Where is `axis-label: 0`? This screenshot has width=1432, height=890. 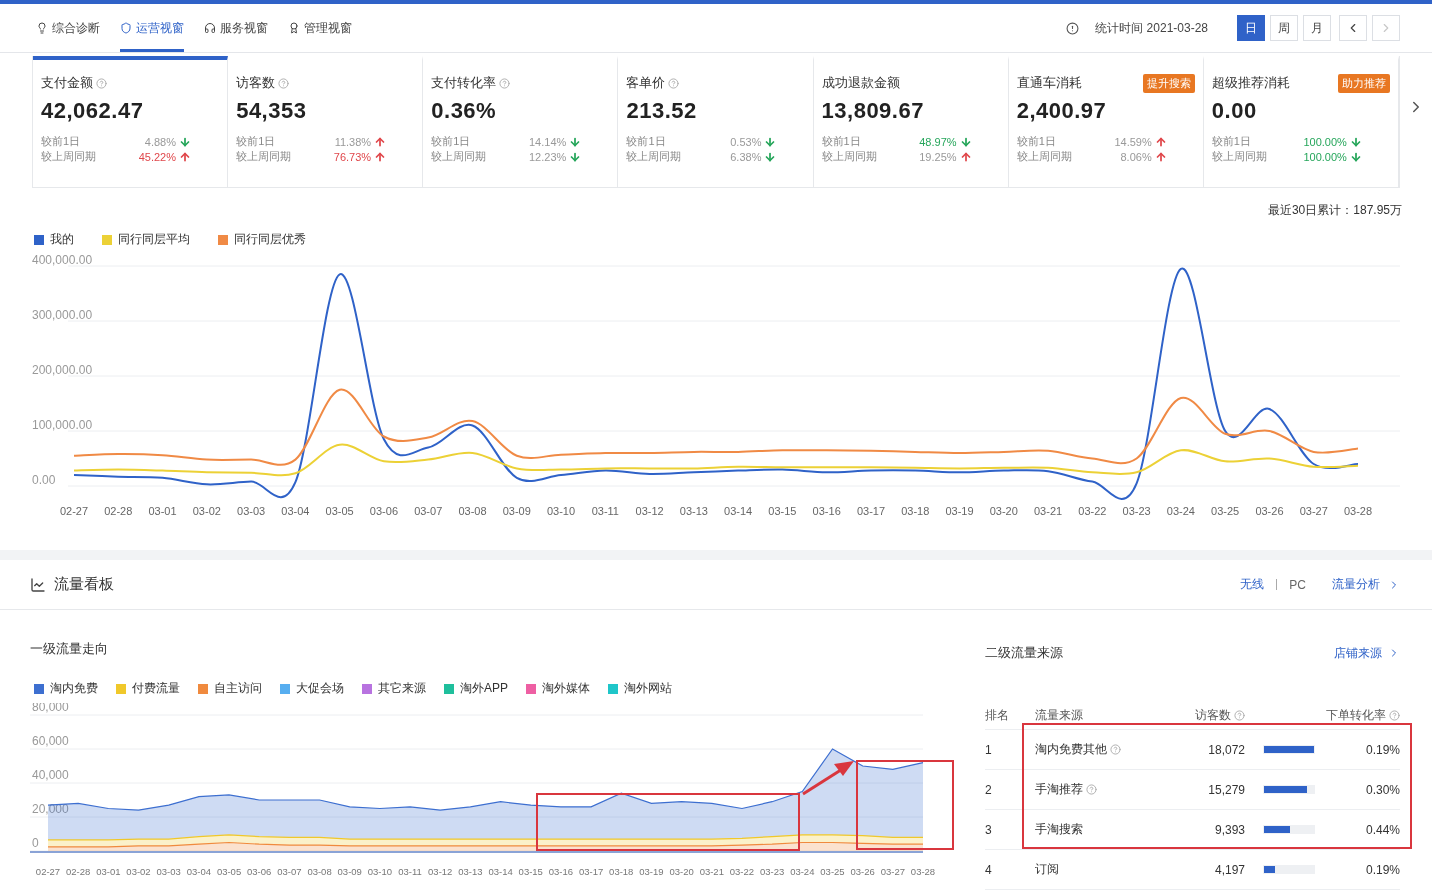
axis-label: 0 is located at coordinates (35, 843).